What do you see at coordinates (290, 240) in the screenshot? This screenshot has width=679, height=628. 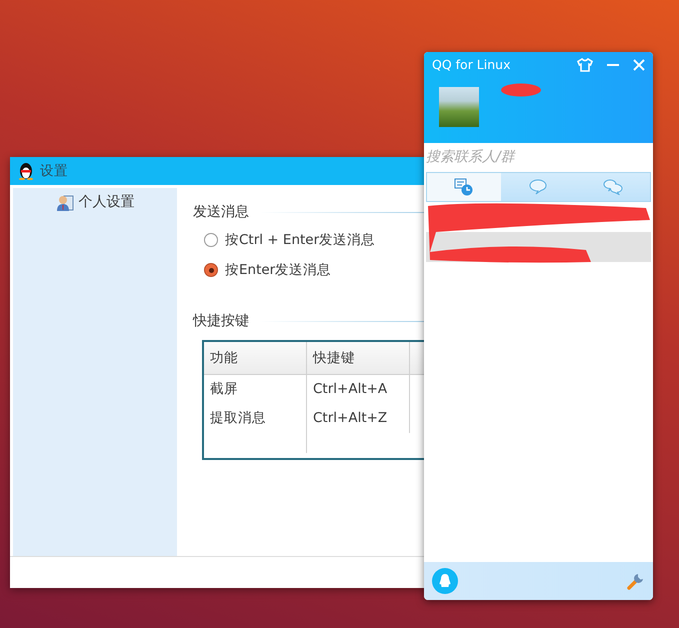 I see `radio-option: 按Ctrl + Enter发送消息` at bounding box center [290, 240].